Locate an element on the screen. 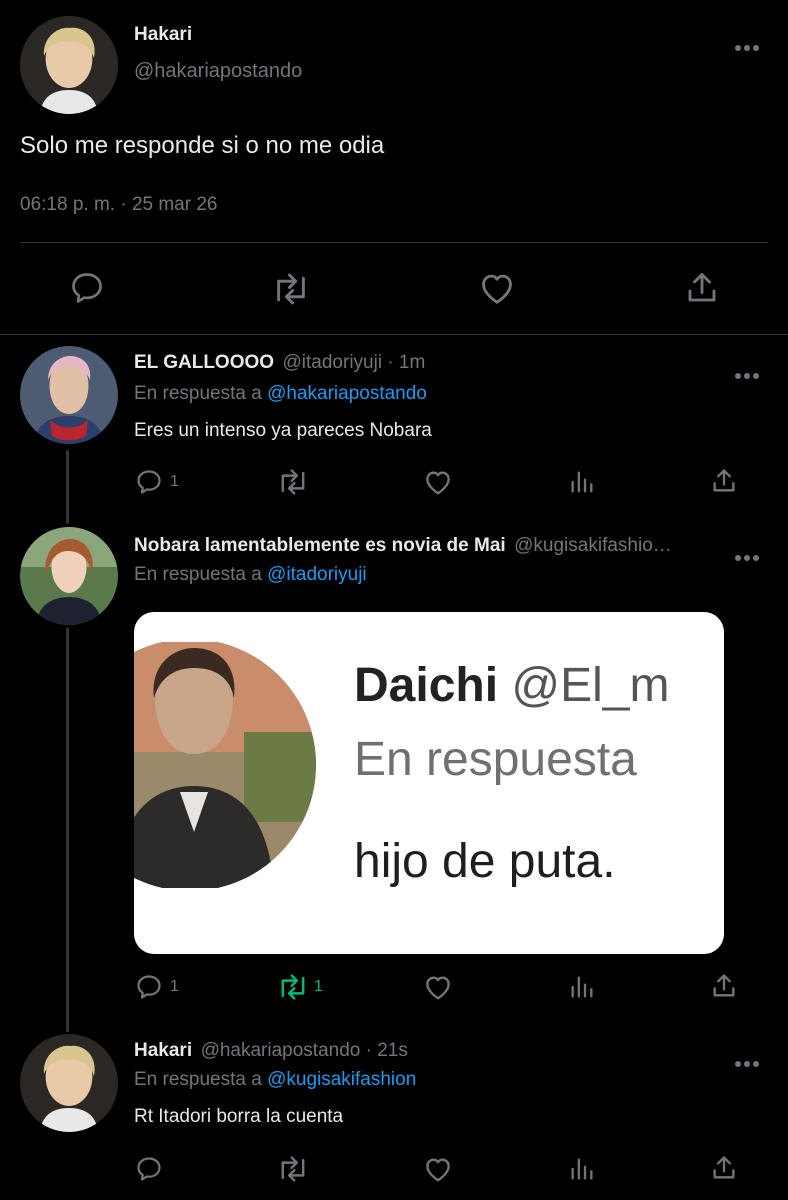 The width and height of the screenshot is (788, 1200). reply-2-prefix: En respuesta a is located at coordinates (198, 574).